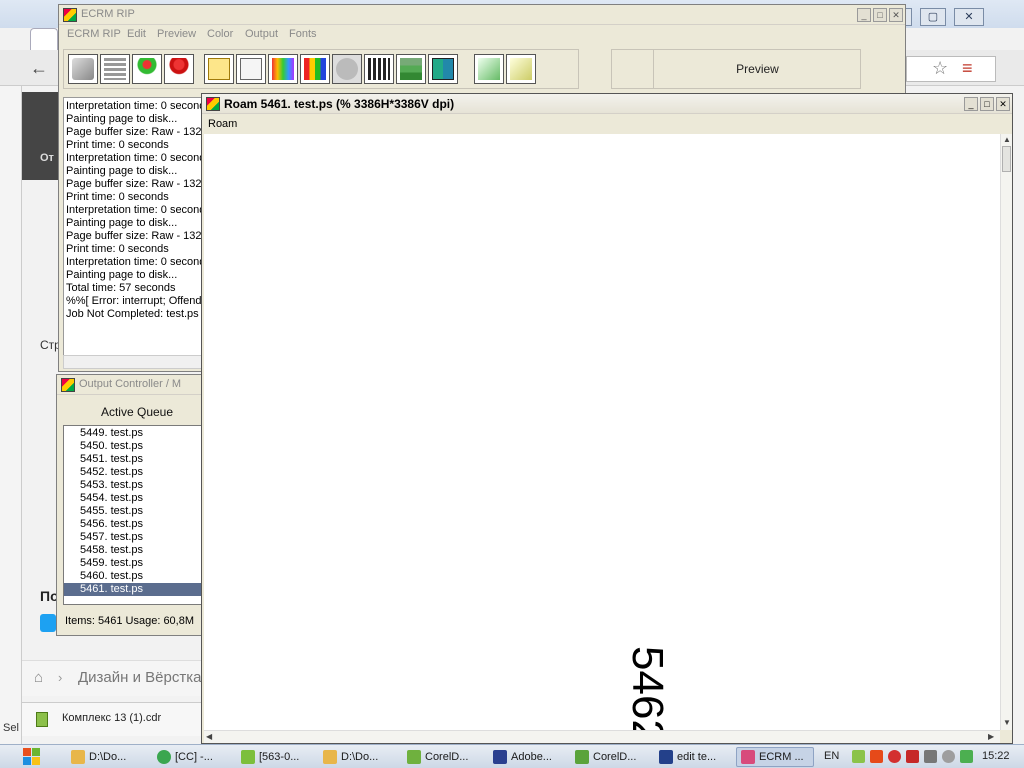  I want to click on menu-output: Output, so click(261, 34).